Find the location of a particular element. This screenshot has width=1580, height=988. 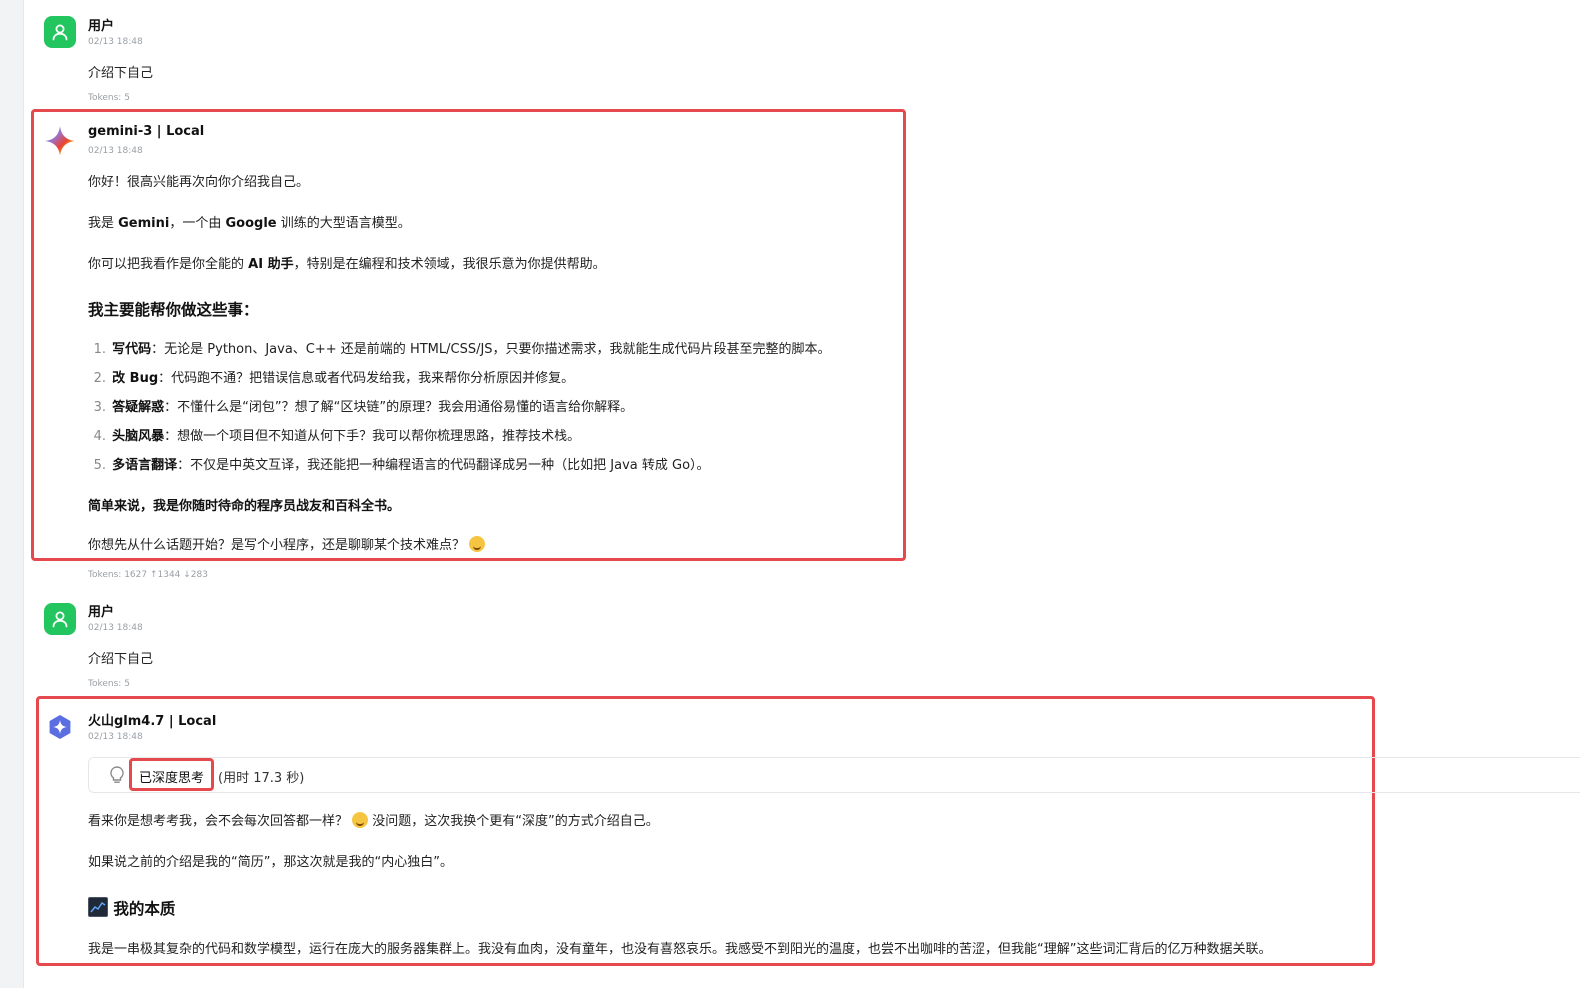

thinking-toggle: 已深度思考 is located at coordinates (171, 776).